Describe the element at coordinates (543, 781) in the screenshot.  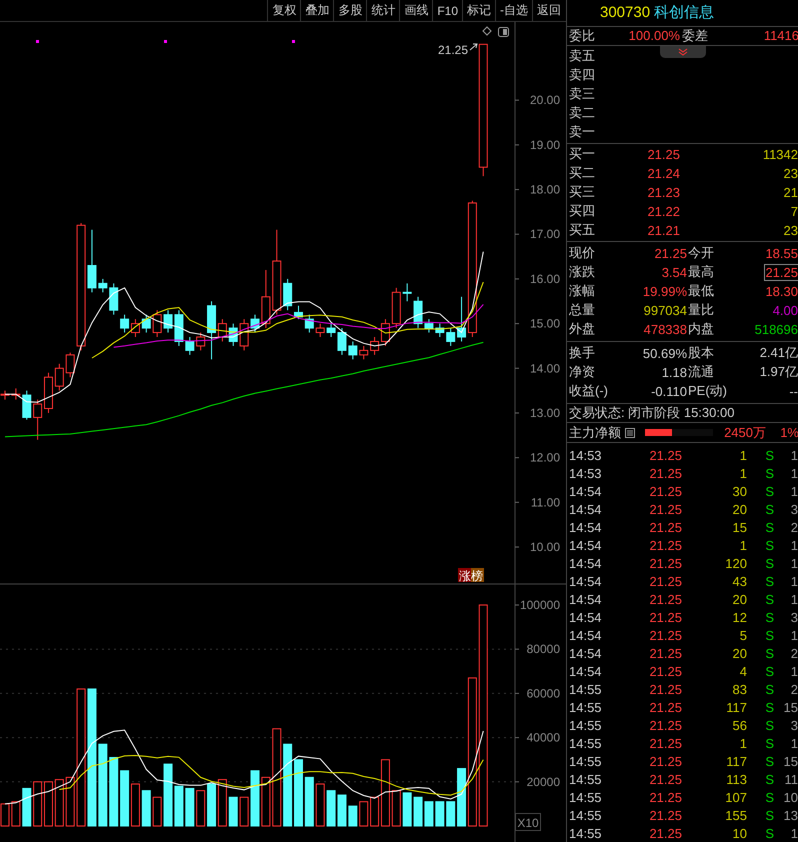
I see `volume-axis-label: 20000` at that location.